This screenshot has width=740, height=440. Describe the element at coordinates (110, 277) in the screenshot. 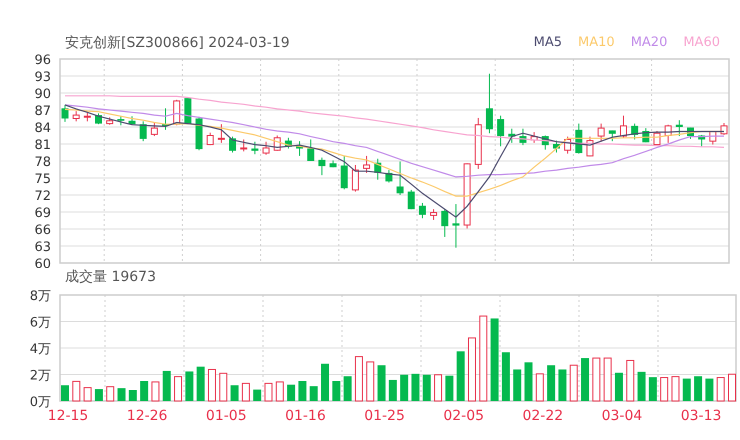

I see `volume-label: 成交量 19673` at that location.